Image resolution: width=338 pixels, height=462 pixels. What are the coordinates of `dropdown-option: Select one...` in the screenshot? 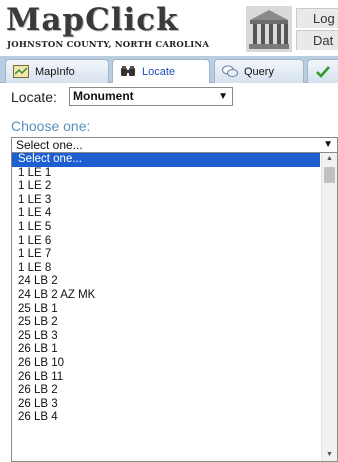 It's located at (166, 160).